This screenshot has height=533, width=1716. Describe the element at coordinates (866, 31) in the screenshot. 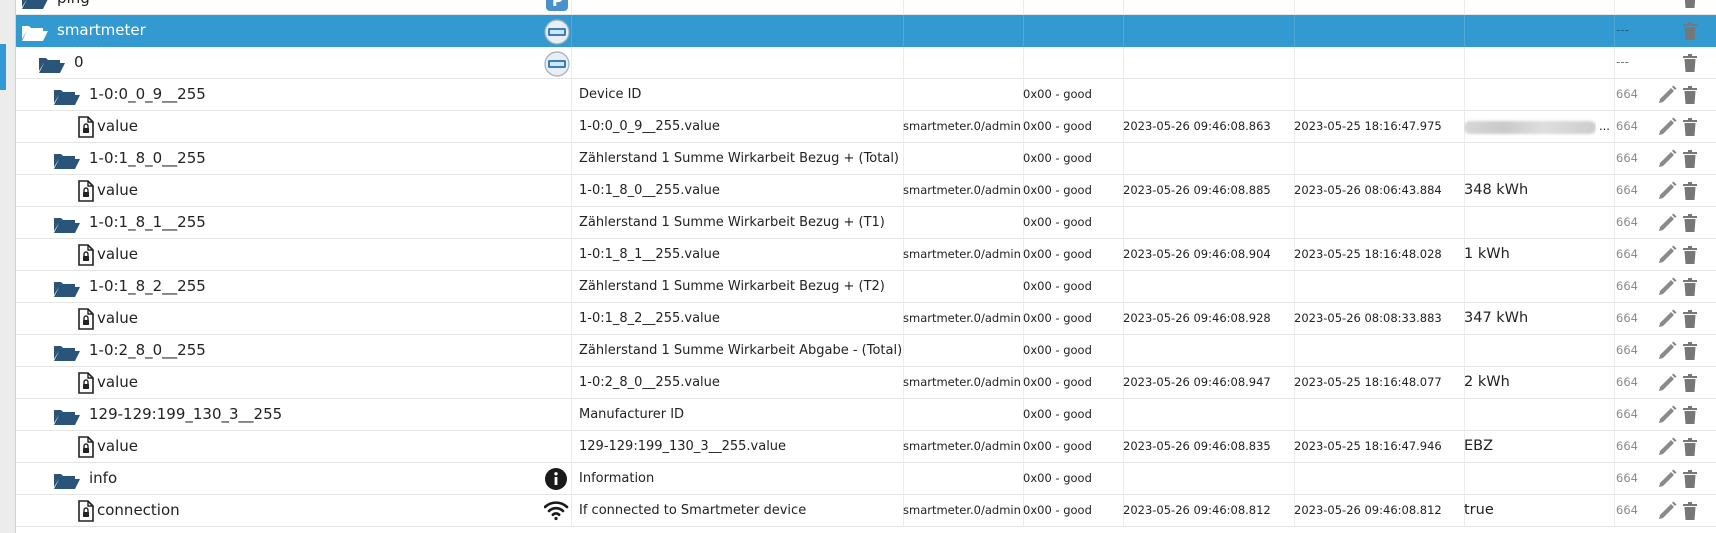

I see `tree-row-folder: smartmeter ---` at that location.